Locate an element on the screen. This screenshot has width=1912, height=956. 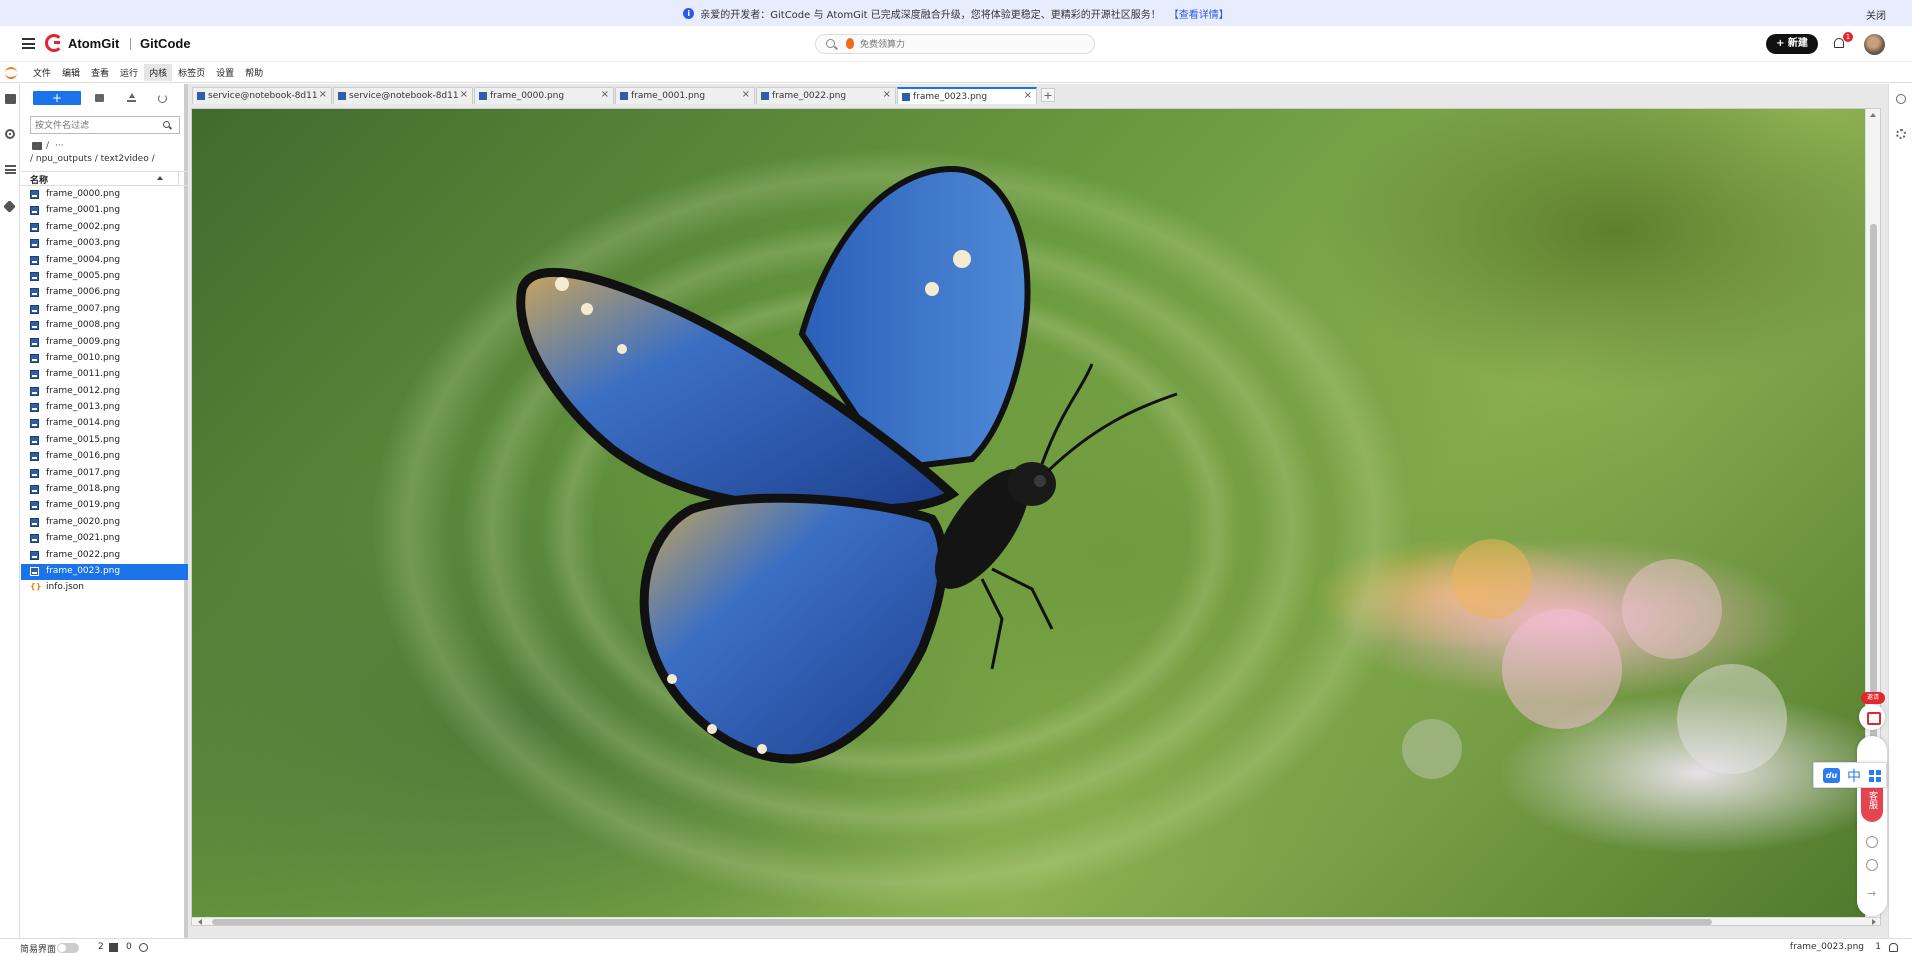
scroll-up-arrow-icon is located at coordinates (1873, 115).